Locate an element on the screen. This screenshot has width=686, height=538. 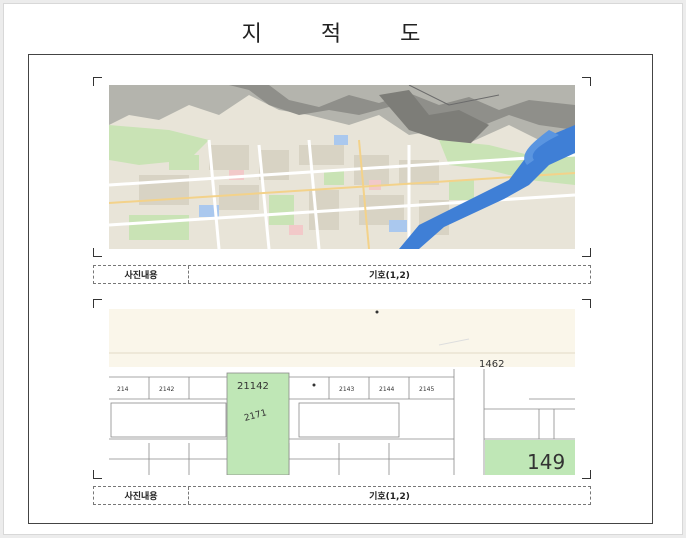
photo-caption-1: 사진내용 기호(1,2) is located at coordinates (342, 274).